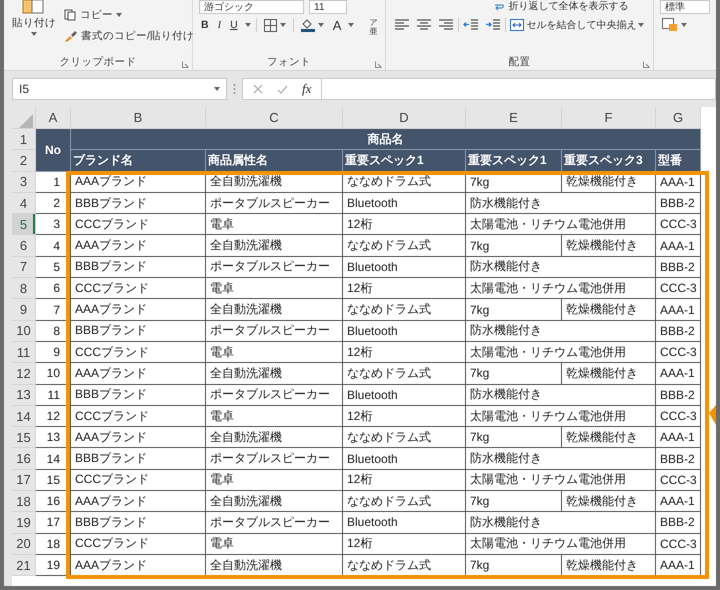 The height and width of the screenshot is (590, 720). Describe the element at coordinates (24, 310) in the screenshot. I see `row-header: 9` at that location.